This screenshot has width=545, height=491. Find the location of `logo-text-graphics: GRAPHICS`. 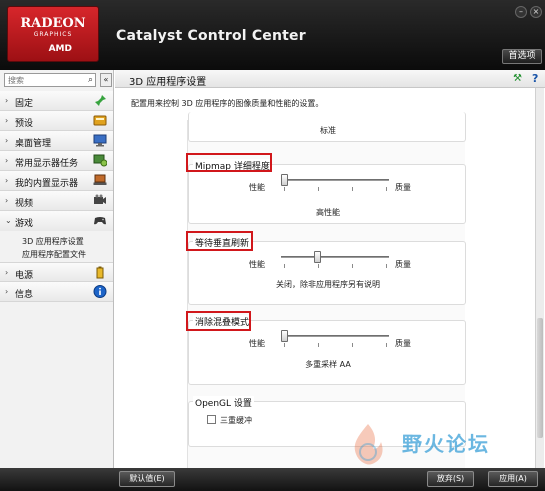

logo-text-graphics: GRAPHICS is located at coordinates (53, 34).